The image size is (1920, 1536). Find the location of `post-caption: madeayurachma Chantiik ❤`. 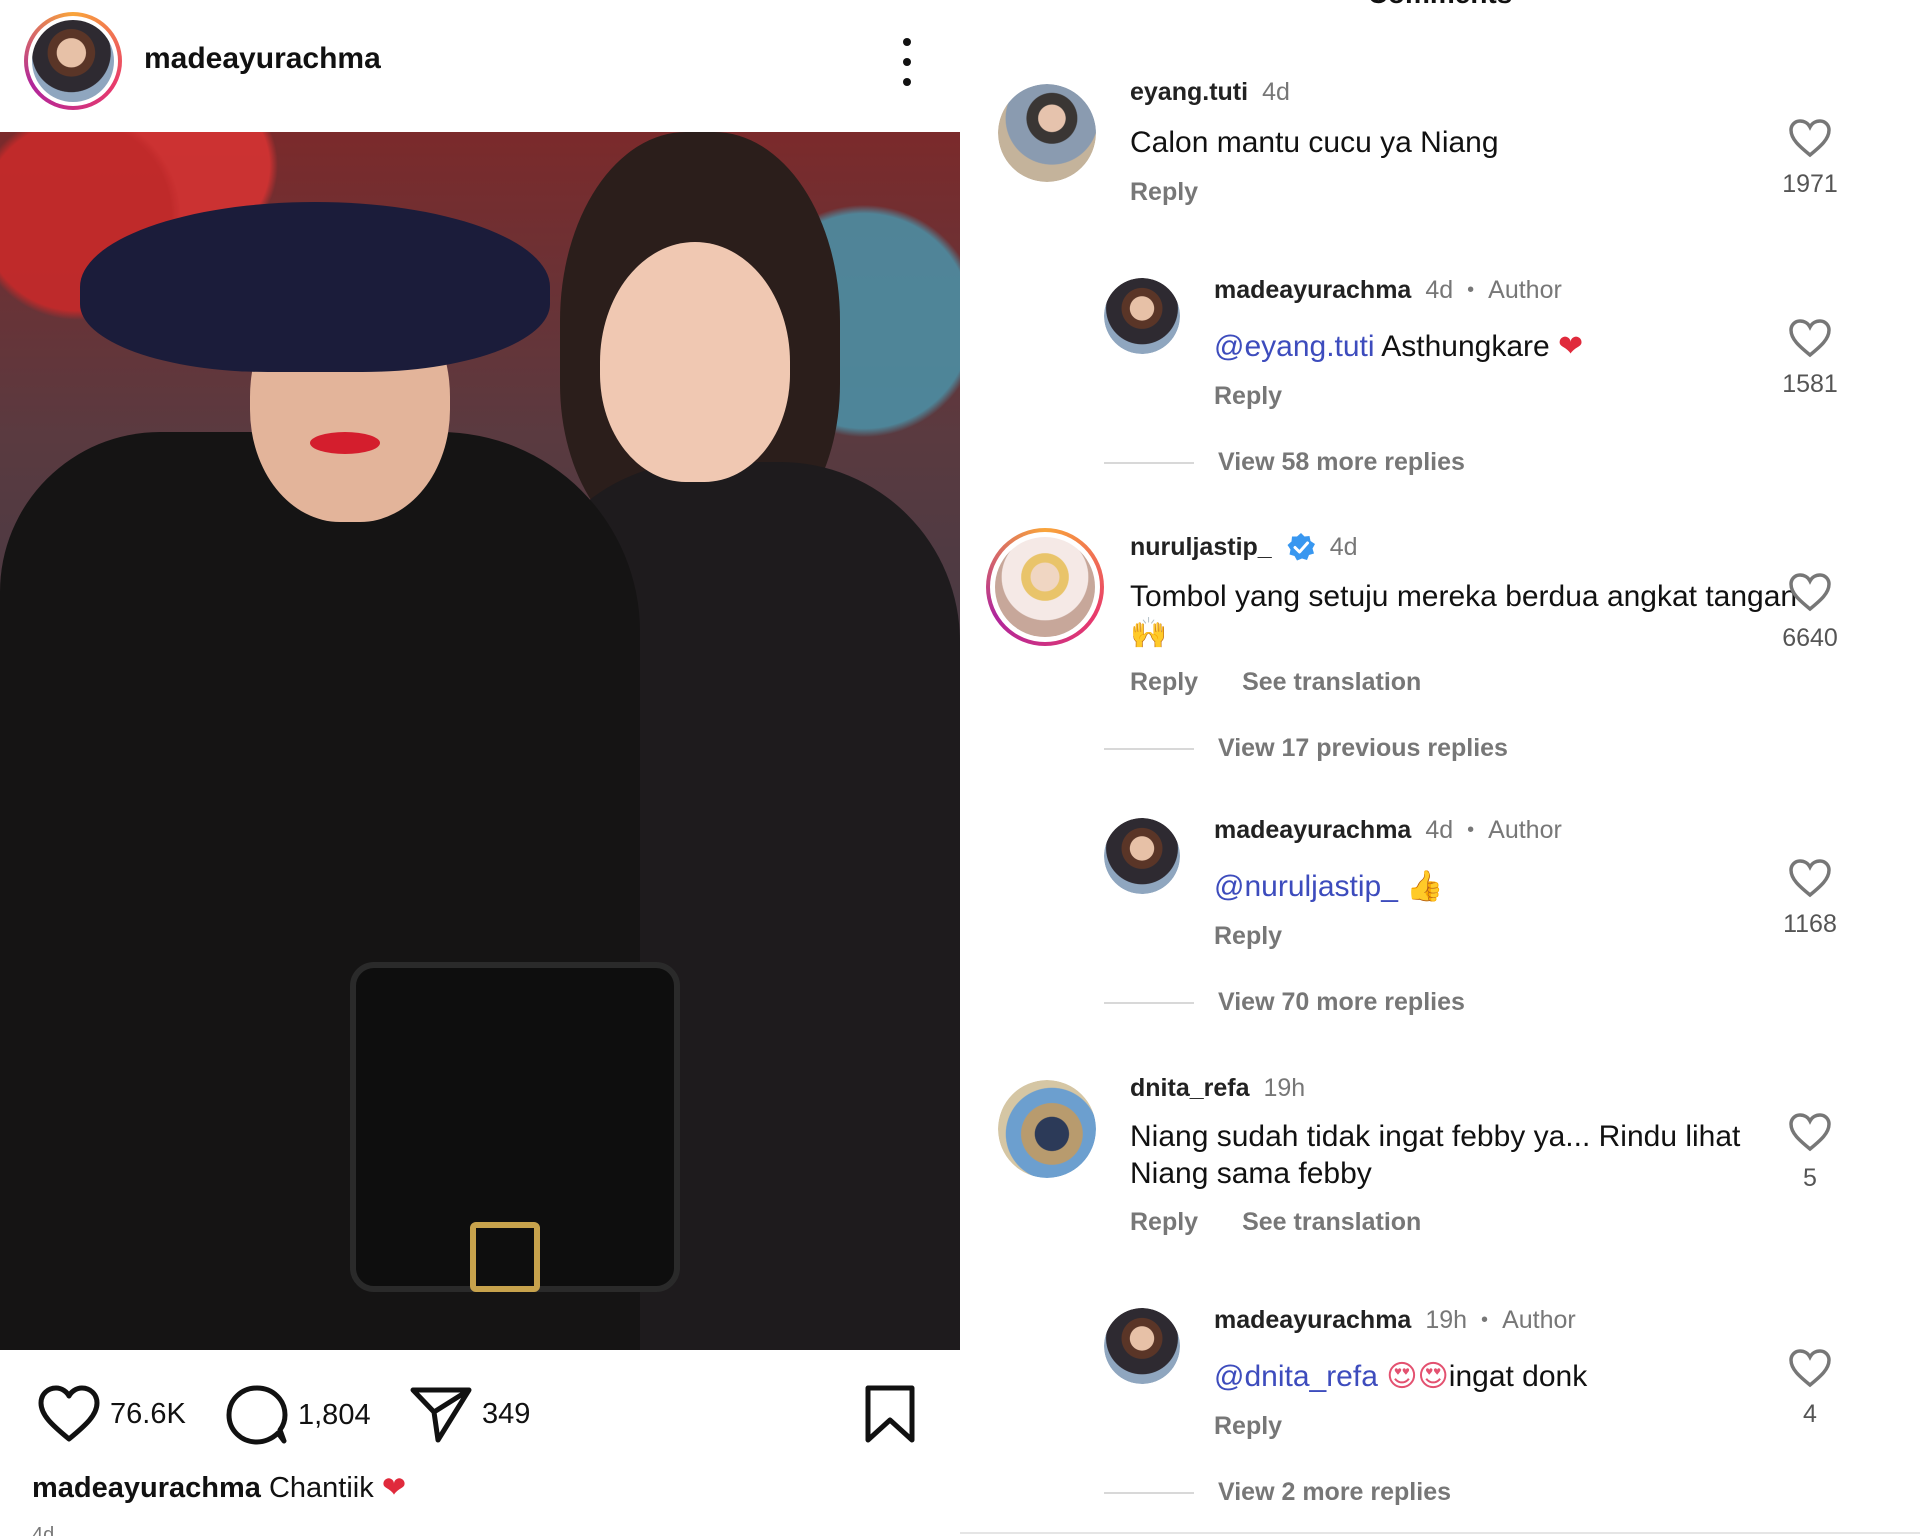

post-caption: madeayurachma Chantiik ❤ is located at coordinates (219, 1487).